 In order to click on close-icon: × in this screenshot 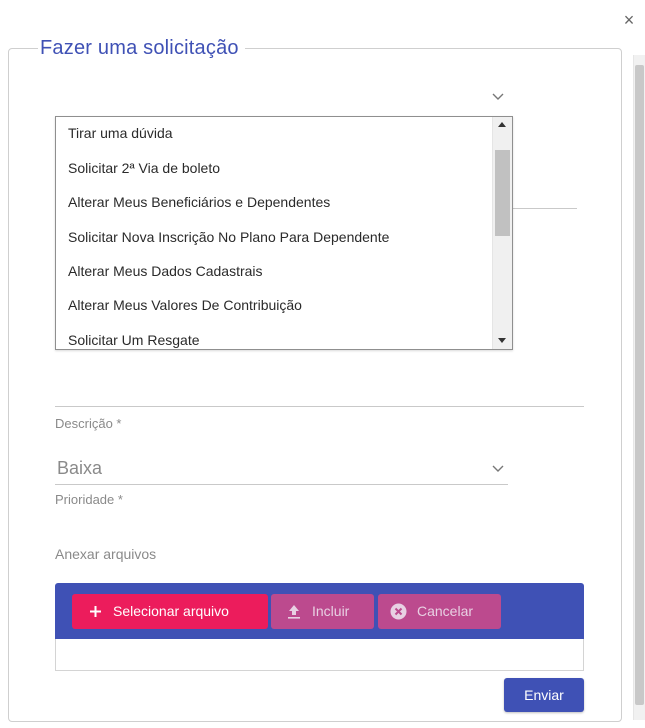, I will do `click(629, 20)`.